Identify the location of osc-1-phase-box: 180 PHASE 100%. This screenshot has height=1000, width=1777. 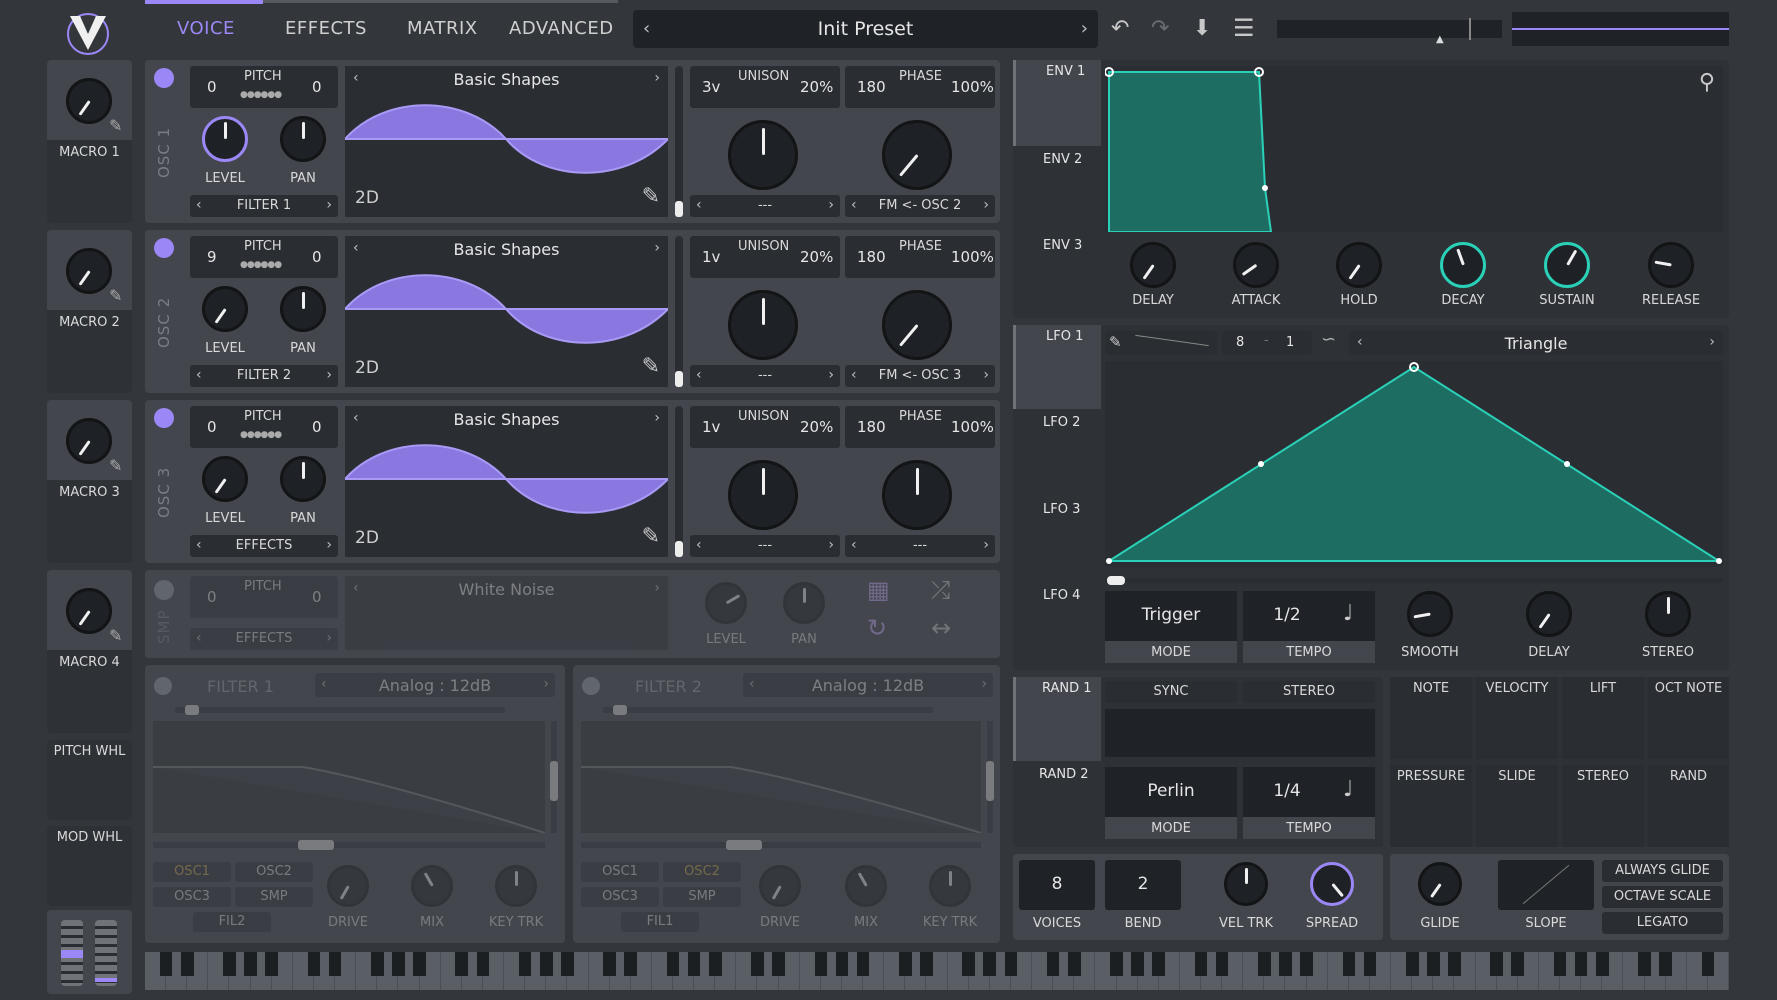
(920, 87).